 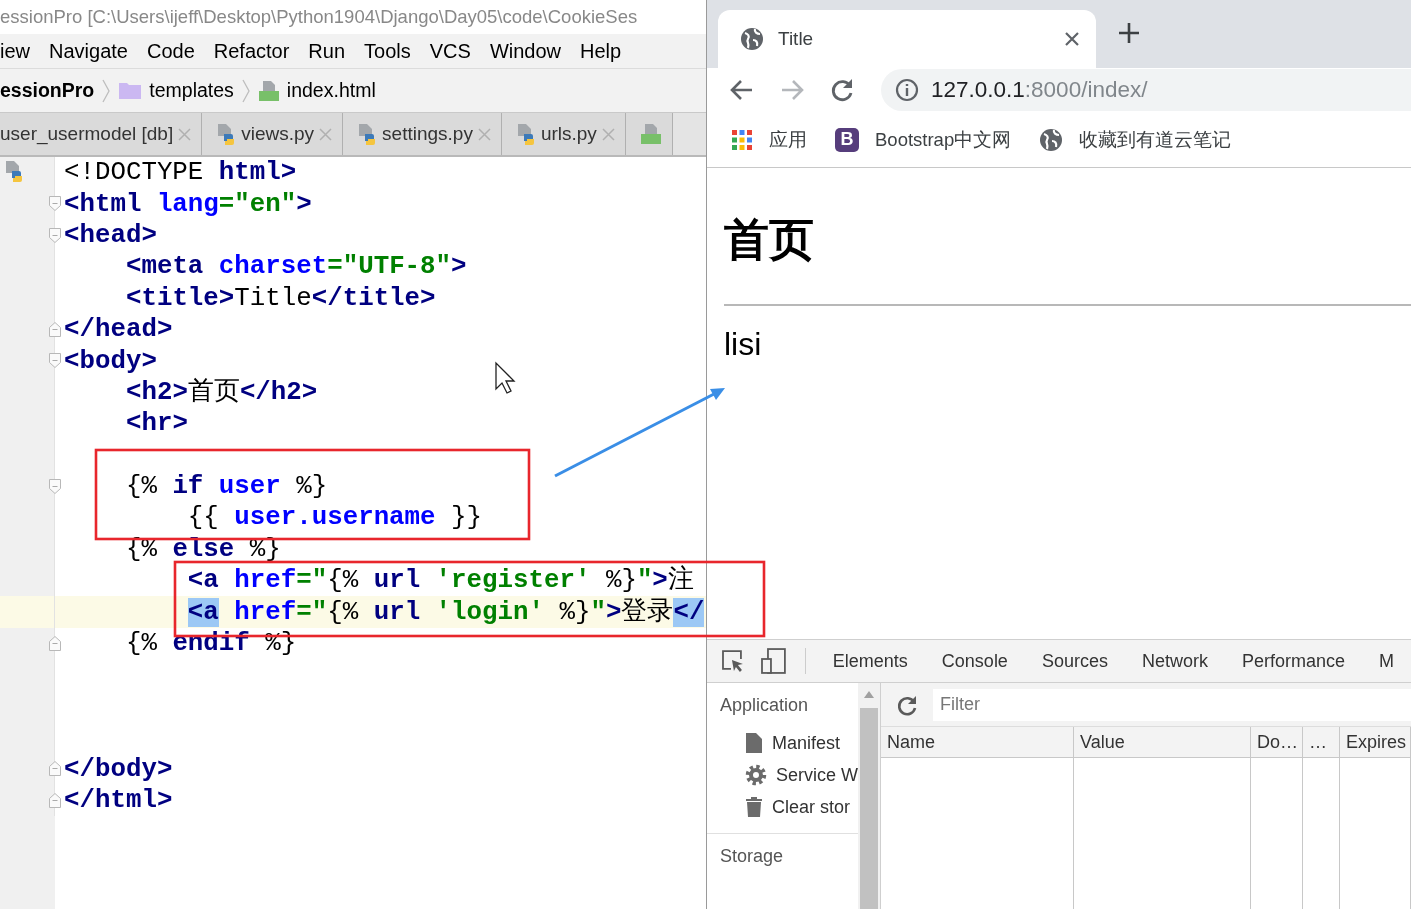 I want to click on menu-item: Code, so click(x=170, y=51).